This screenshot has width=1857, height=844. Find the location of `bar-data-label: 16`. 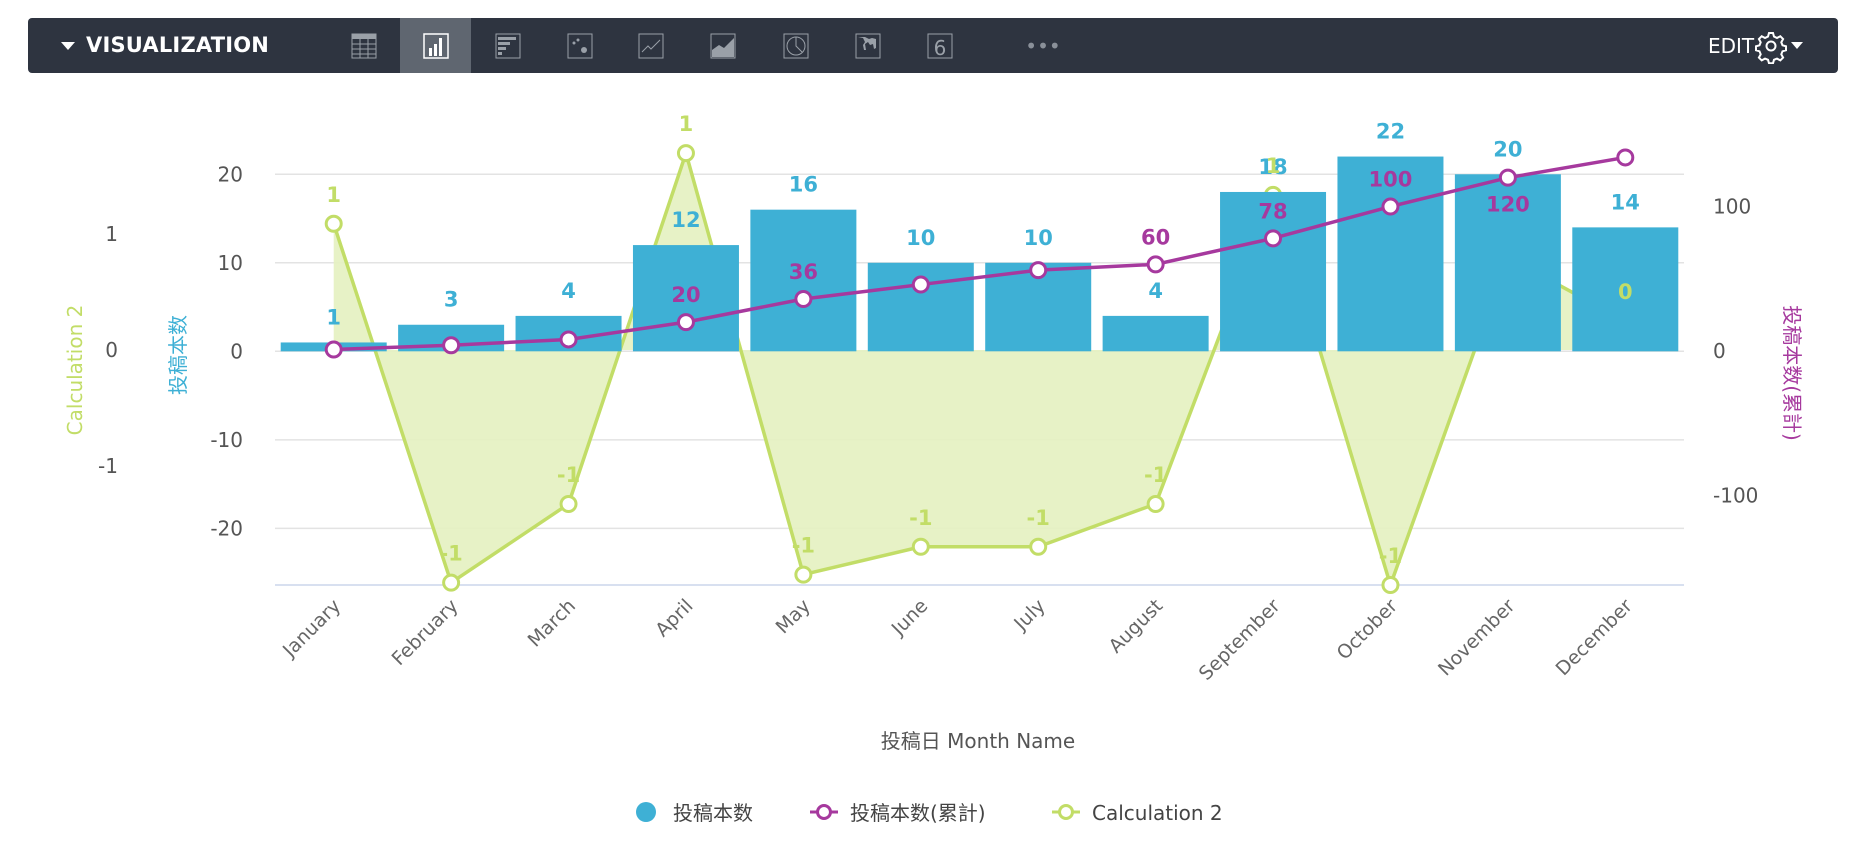

bar-data-label: 16 is located at coordinates (803, 185).